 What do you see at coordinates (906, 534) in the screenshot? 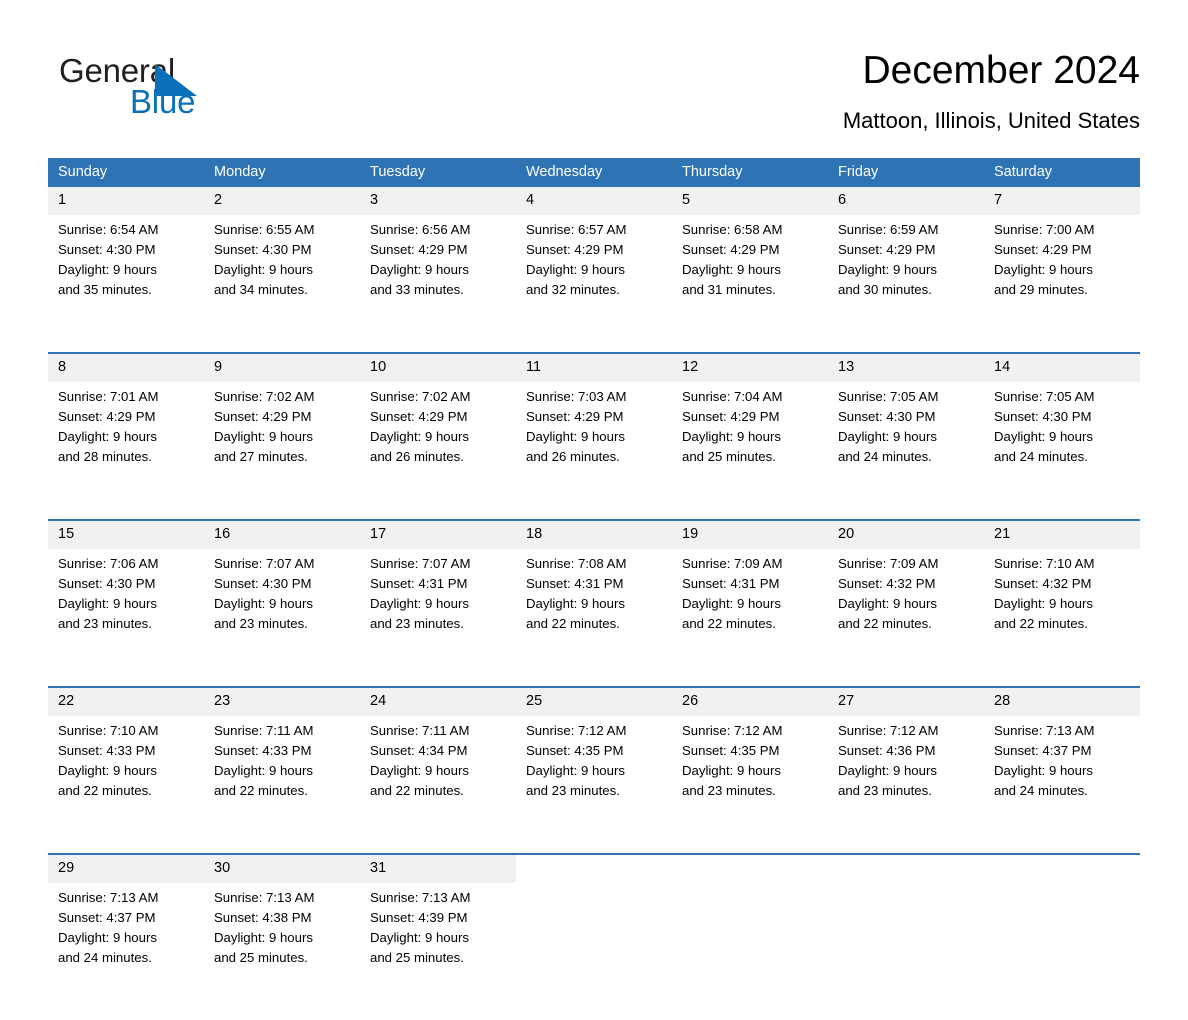
I see `day-number: 20` at bounding box center [906, 534].